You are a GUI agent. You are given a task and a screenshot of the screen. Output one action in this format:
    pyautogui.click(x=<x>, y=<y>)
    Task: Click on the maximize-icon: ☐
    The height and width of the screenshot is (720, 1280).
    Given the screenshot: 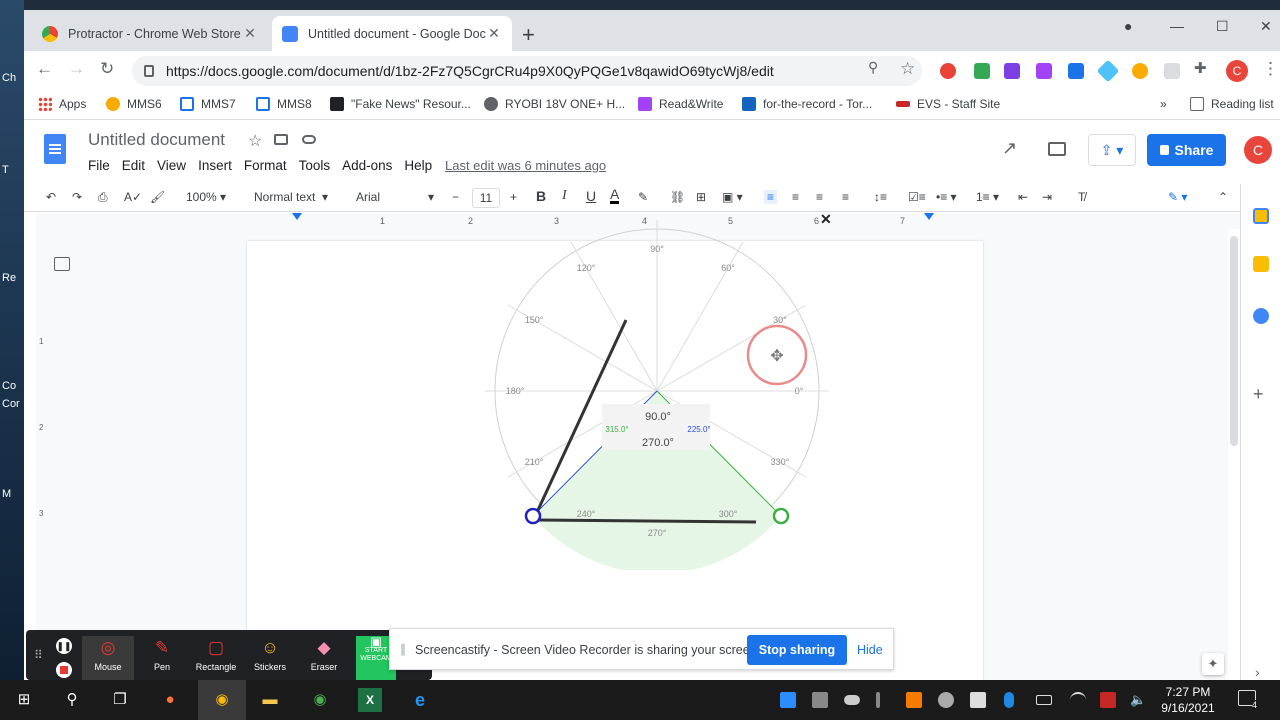 What is the action you would take?
    pyautogui.click(x=1222, y=26)
    